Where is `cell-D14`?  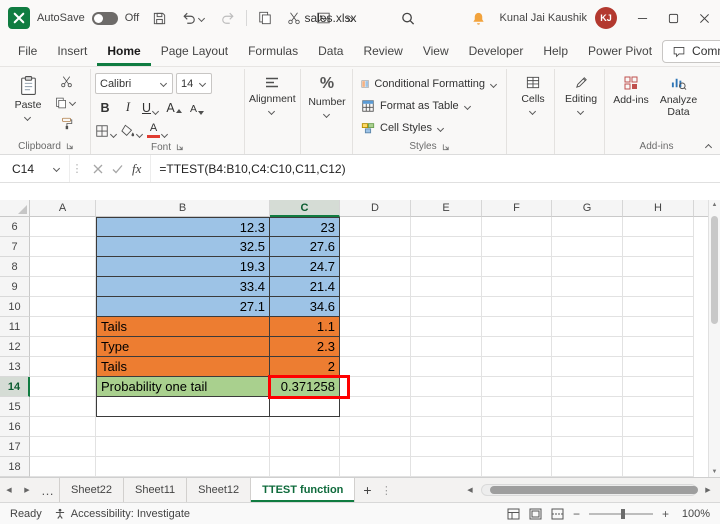
cell-D14 is located at coordinates (375, 387).